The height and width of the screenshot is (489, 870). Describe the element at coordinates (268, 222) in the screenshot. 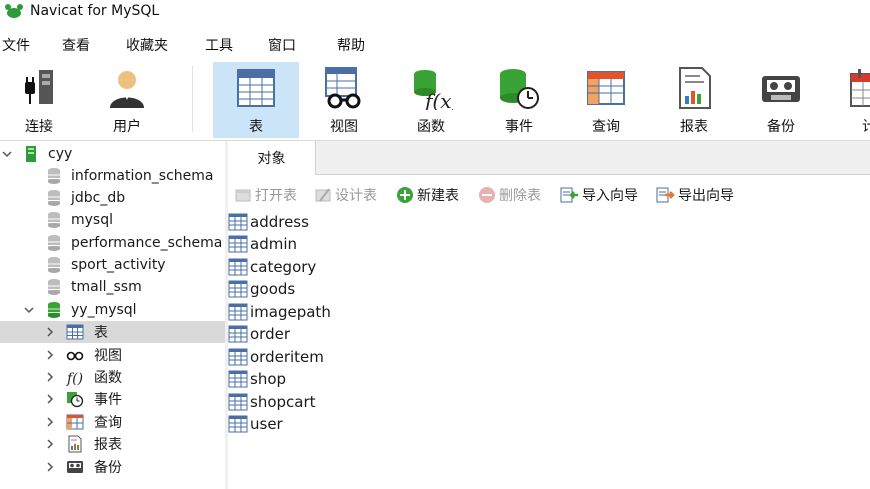

I see `list-item-table: address` at that location.